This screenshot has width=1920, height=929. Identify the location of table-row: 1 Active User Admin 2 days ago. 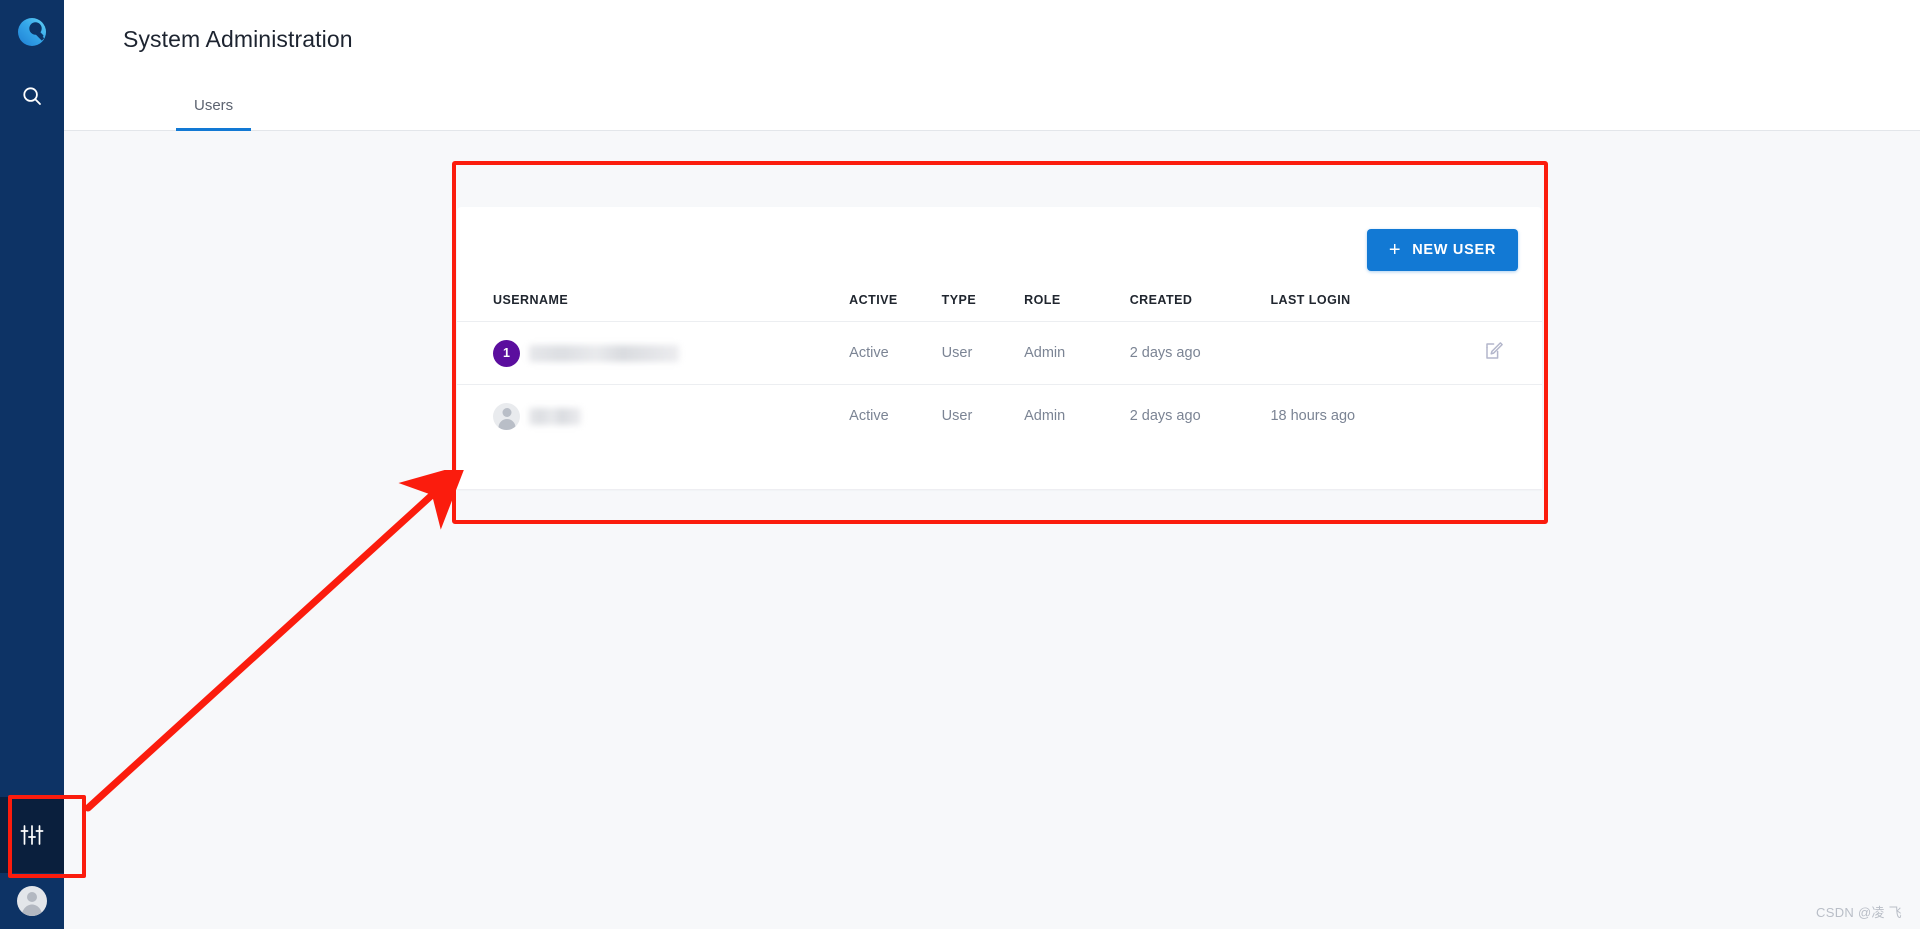
(999, 353).